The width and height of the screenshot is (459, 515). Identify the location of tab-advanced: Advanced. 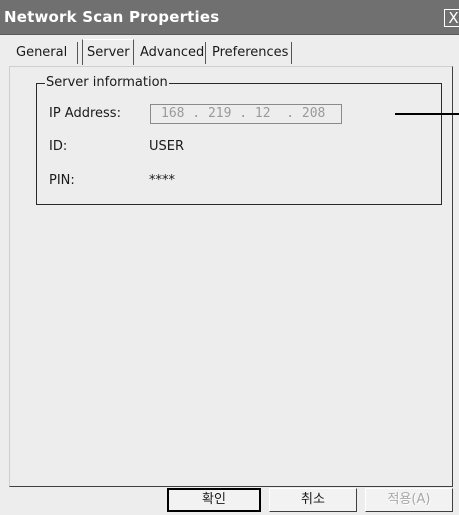
(171, 53).